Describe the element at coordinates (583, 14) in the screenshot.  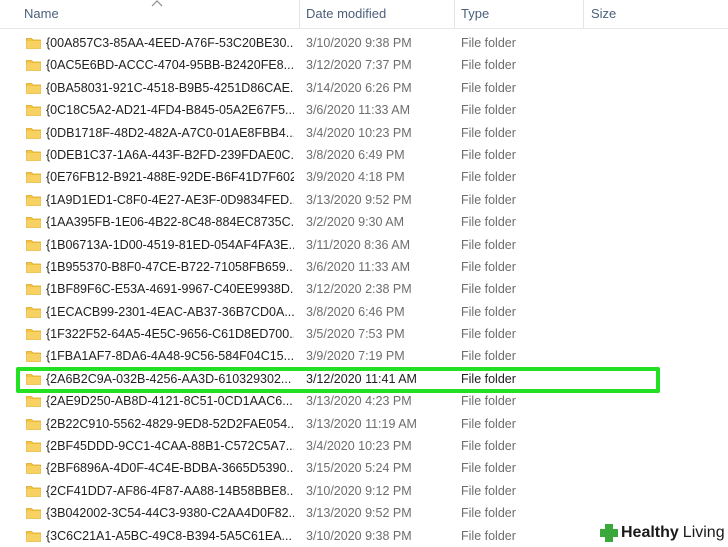
I see `column-divider` at that location.